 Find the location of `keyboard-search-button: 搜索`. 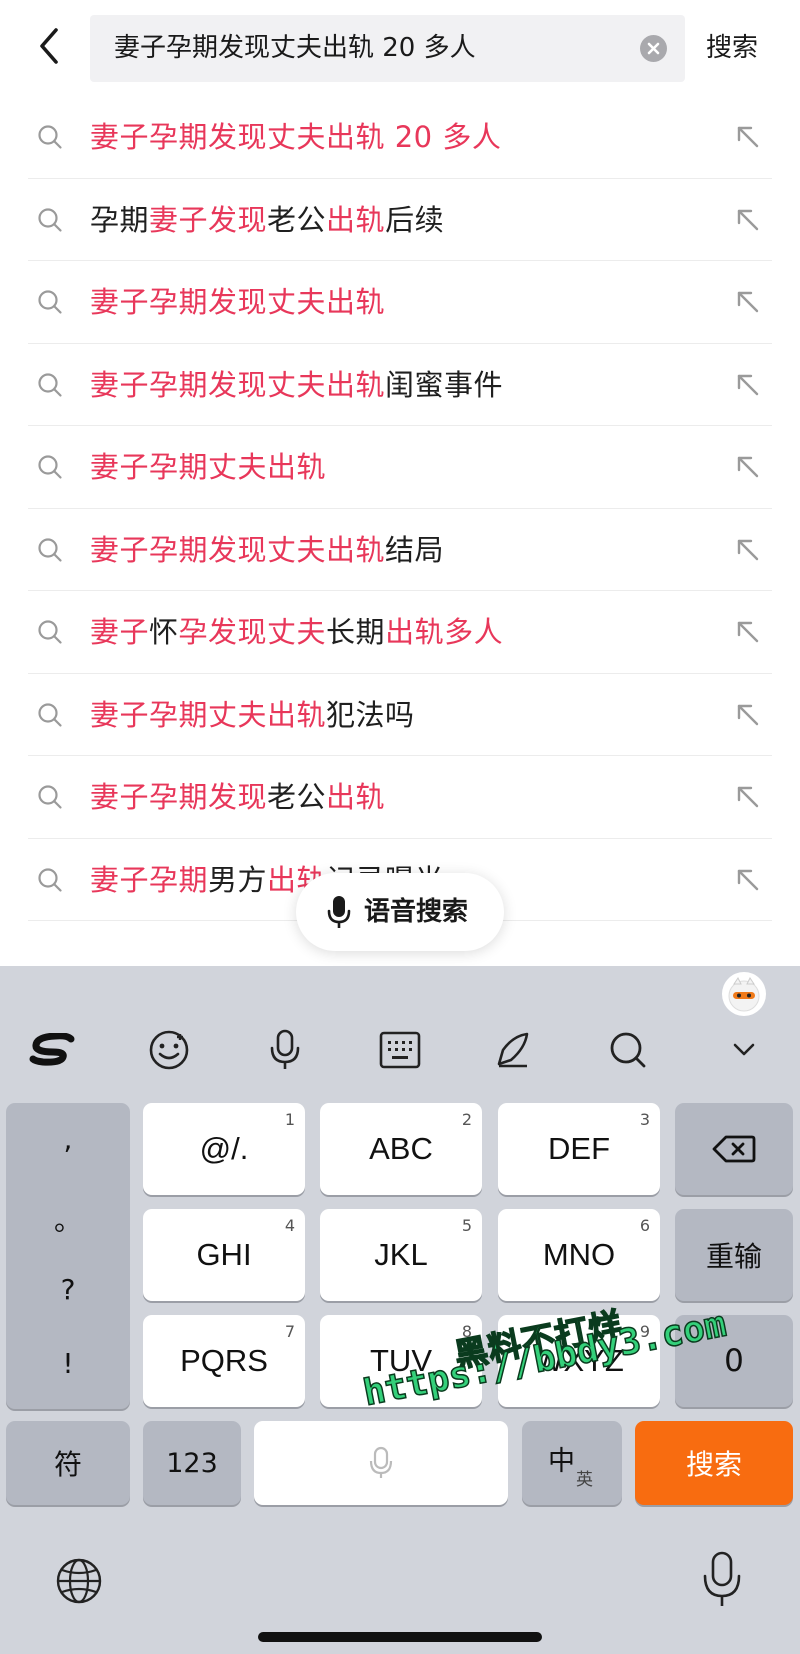

keyboard-search-button: 搜索 is located at coordinates (714, 1463).